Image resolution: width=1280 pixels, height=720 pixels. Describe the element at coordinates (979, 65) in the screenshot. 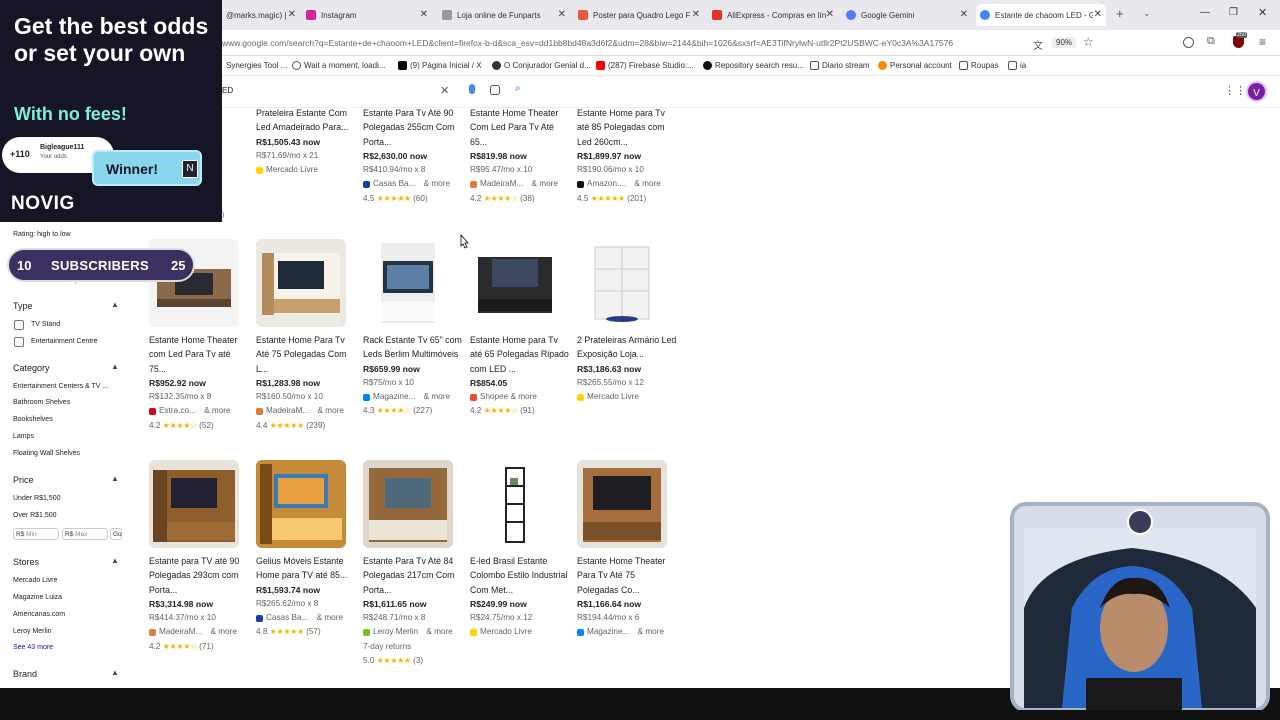

I see `bookmark-8: Roupas` at that location.